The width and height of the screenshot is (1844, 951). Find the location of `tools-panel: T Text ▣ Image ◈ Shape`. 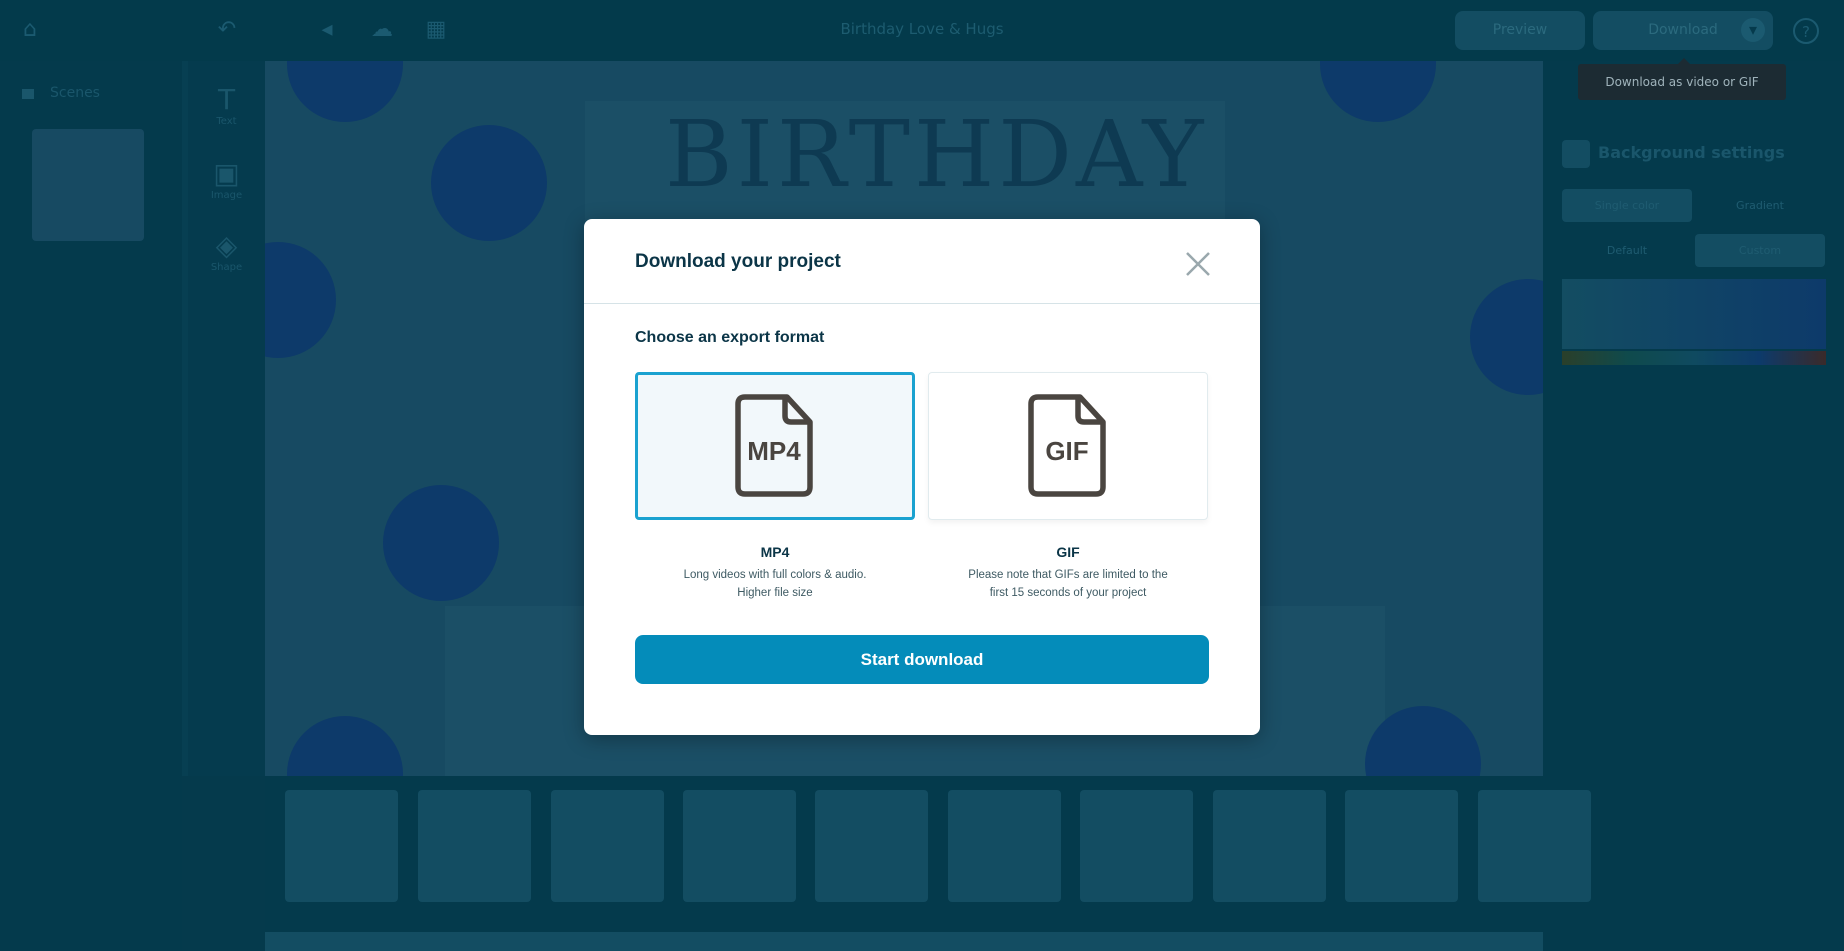

tools-panel: T Text ▣ Image ◈ Shape is located at coordinates (223, 418).